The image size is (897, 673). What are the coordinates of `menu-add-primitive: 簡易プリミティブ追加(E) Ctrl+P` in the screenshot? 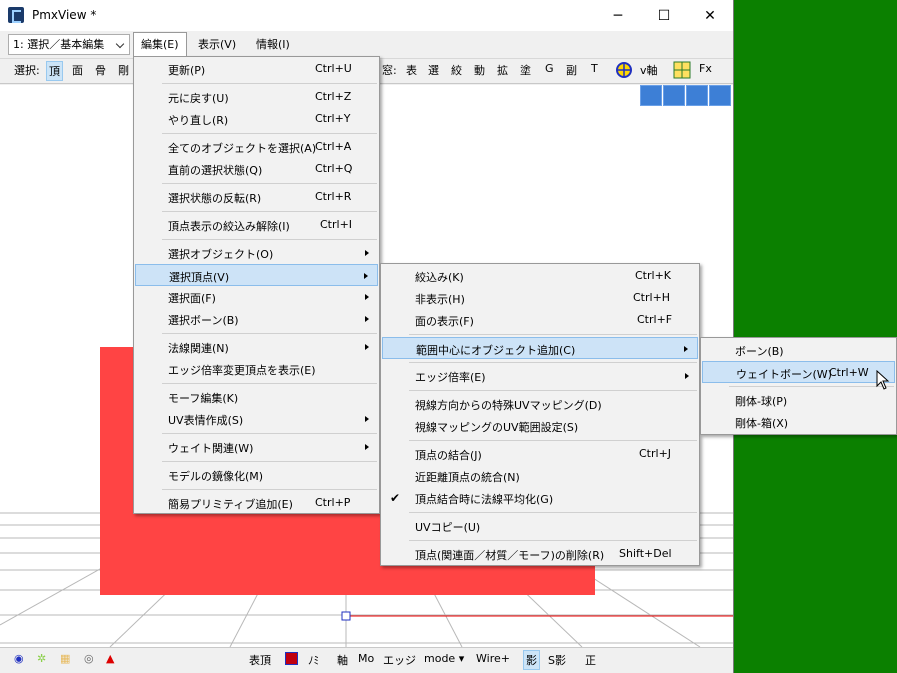 It's located at (256, 503).